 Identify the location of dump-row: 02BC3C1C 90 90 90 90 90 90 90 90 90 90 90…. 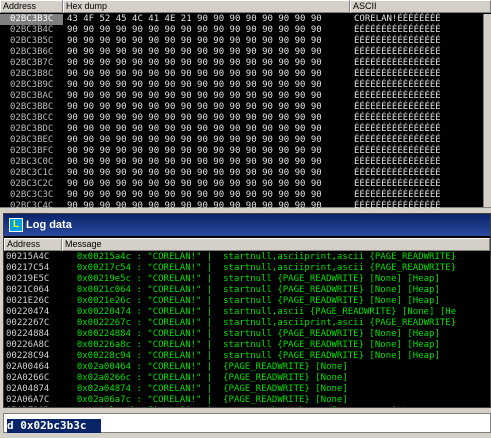
(245, 173).